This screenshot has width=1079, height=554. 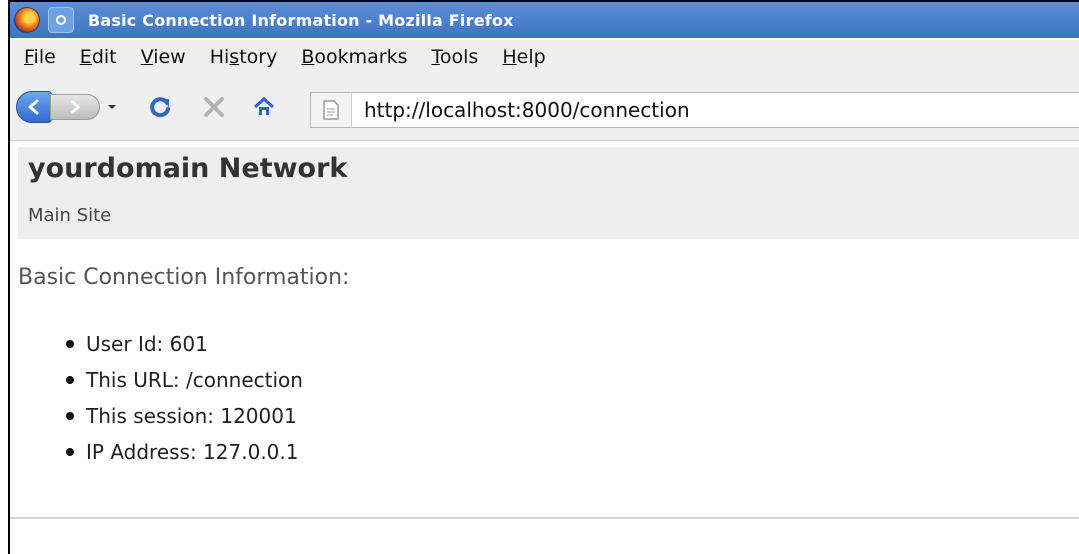 What do you see at coordinates (61, 20) in the screenshot?
I see `window-menu-icon` at bounding box center [61, 20].